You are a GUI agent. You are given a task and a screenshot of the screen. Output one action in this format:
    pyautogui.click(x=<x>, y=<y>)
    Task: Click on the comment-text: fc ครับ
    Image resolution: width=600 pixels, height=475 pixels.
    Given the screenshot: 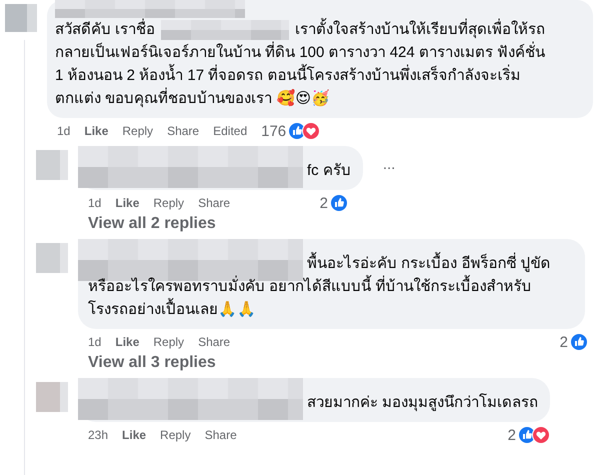 What is the action you would take?
    pyautogui.click(x=329, y=171)
    